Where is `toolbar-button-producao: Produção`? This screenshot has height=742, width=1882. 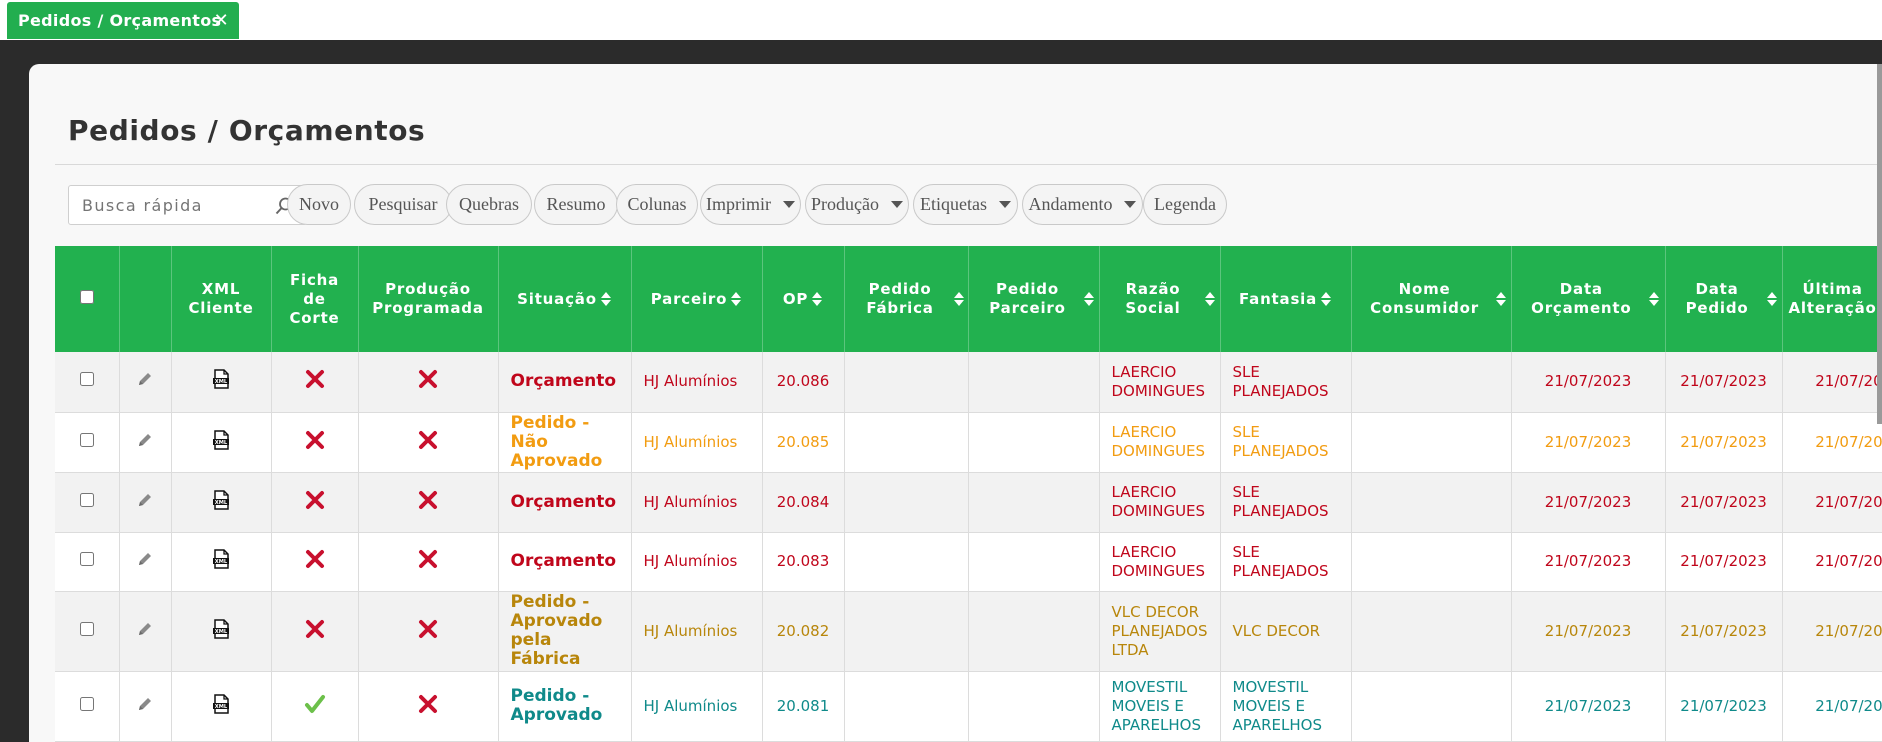
toolbar-button-producao: Produção is located at coordinates (857, 204).